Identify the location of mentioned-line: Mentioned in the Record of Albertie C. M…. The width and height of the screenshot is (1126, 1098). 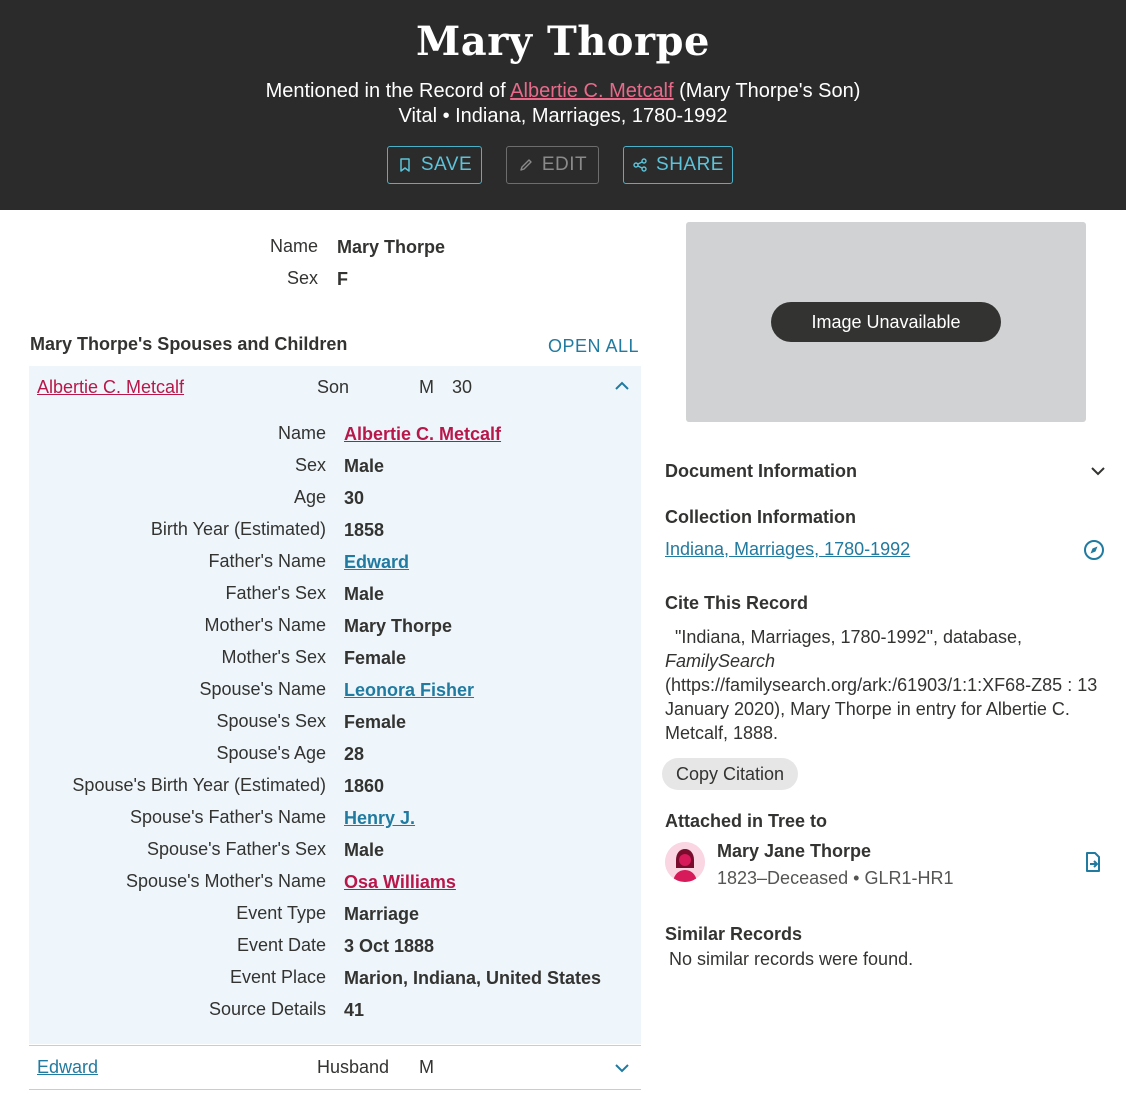
(563, 91).